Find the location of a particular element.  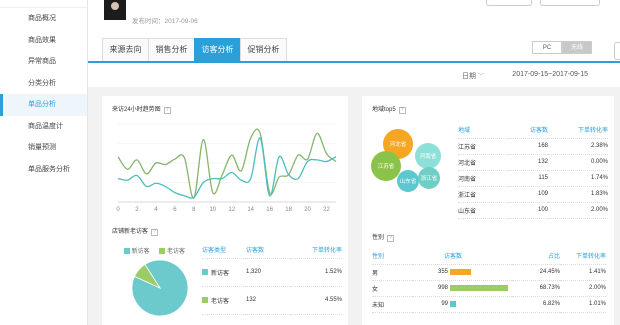

table-header: 地域 访客数 下单转化率 is located at coordinates (533, 130).